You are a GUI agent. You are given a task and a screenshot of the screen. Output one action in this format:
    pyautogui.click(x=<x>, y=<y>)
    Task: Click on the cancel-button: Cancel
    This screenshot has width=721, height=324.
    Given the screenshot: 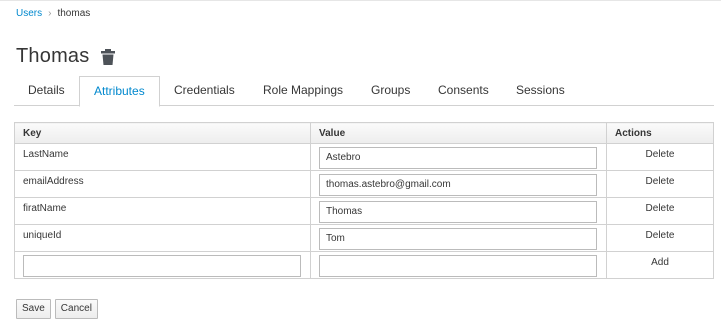 What is the action you would take?
    pyautogui.click(x=76, y=309)
    